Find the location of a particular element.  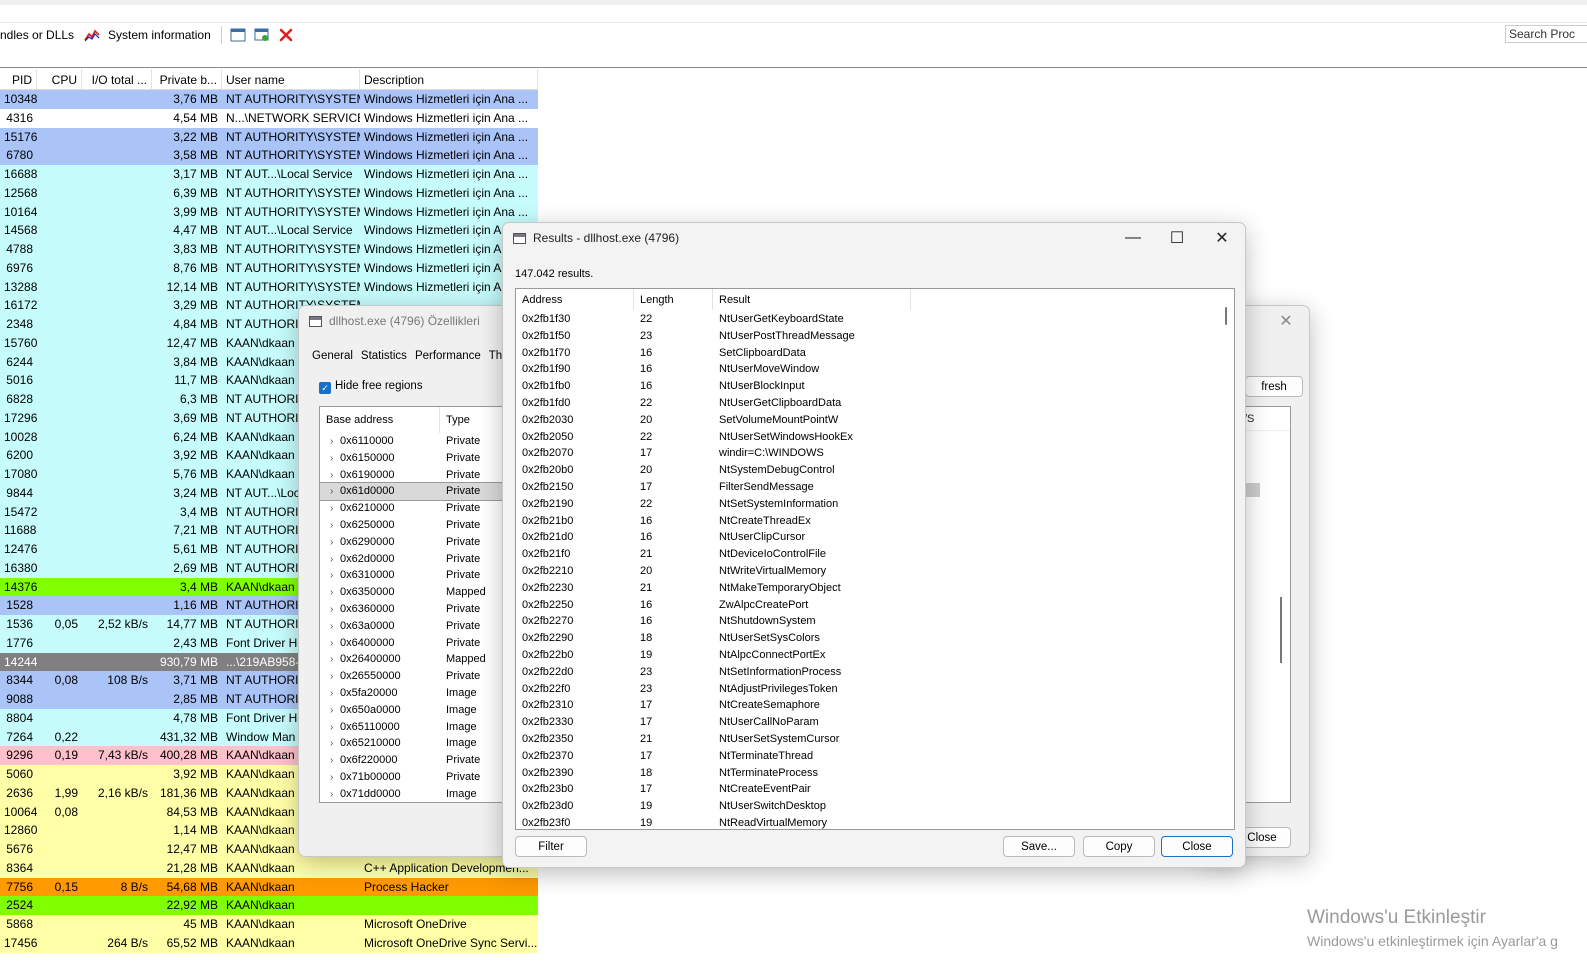

result-row: 0x2fb2030 20 SetVolumeMountPointW is located at coordinates (875, 420).